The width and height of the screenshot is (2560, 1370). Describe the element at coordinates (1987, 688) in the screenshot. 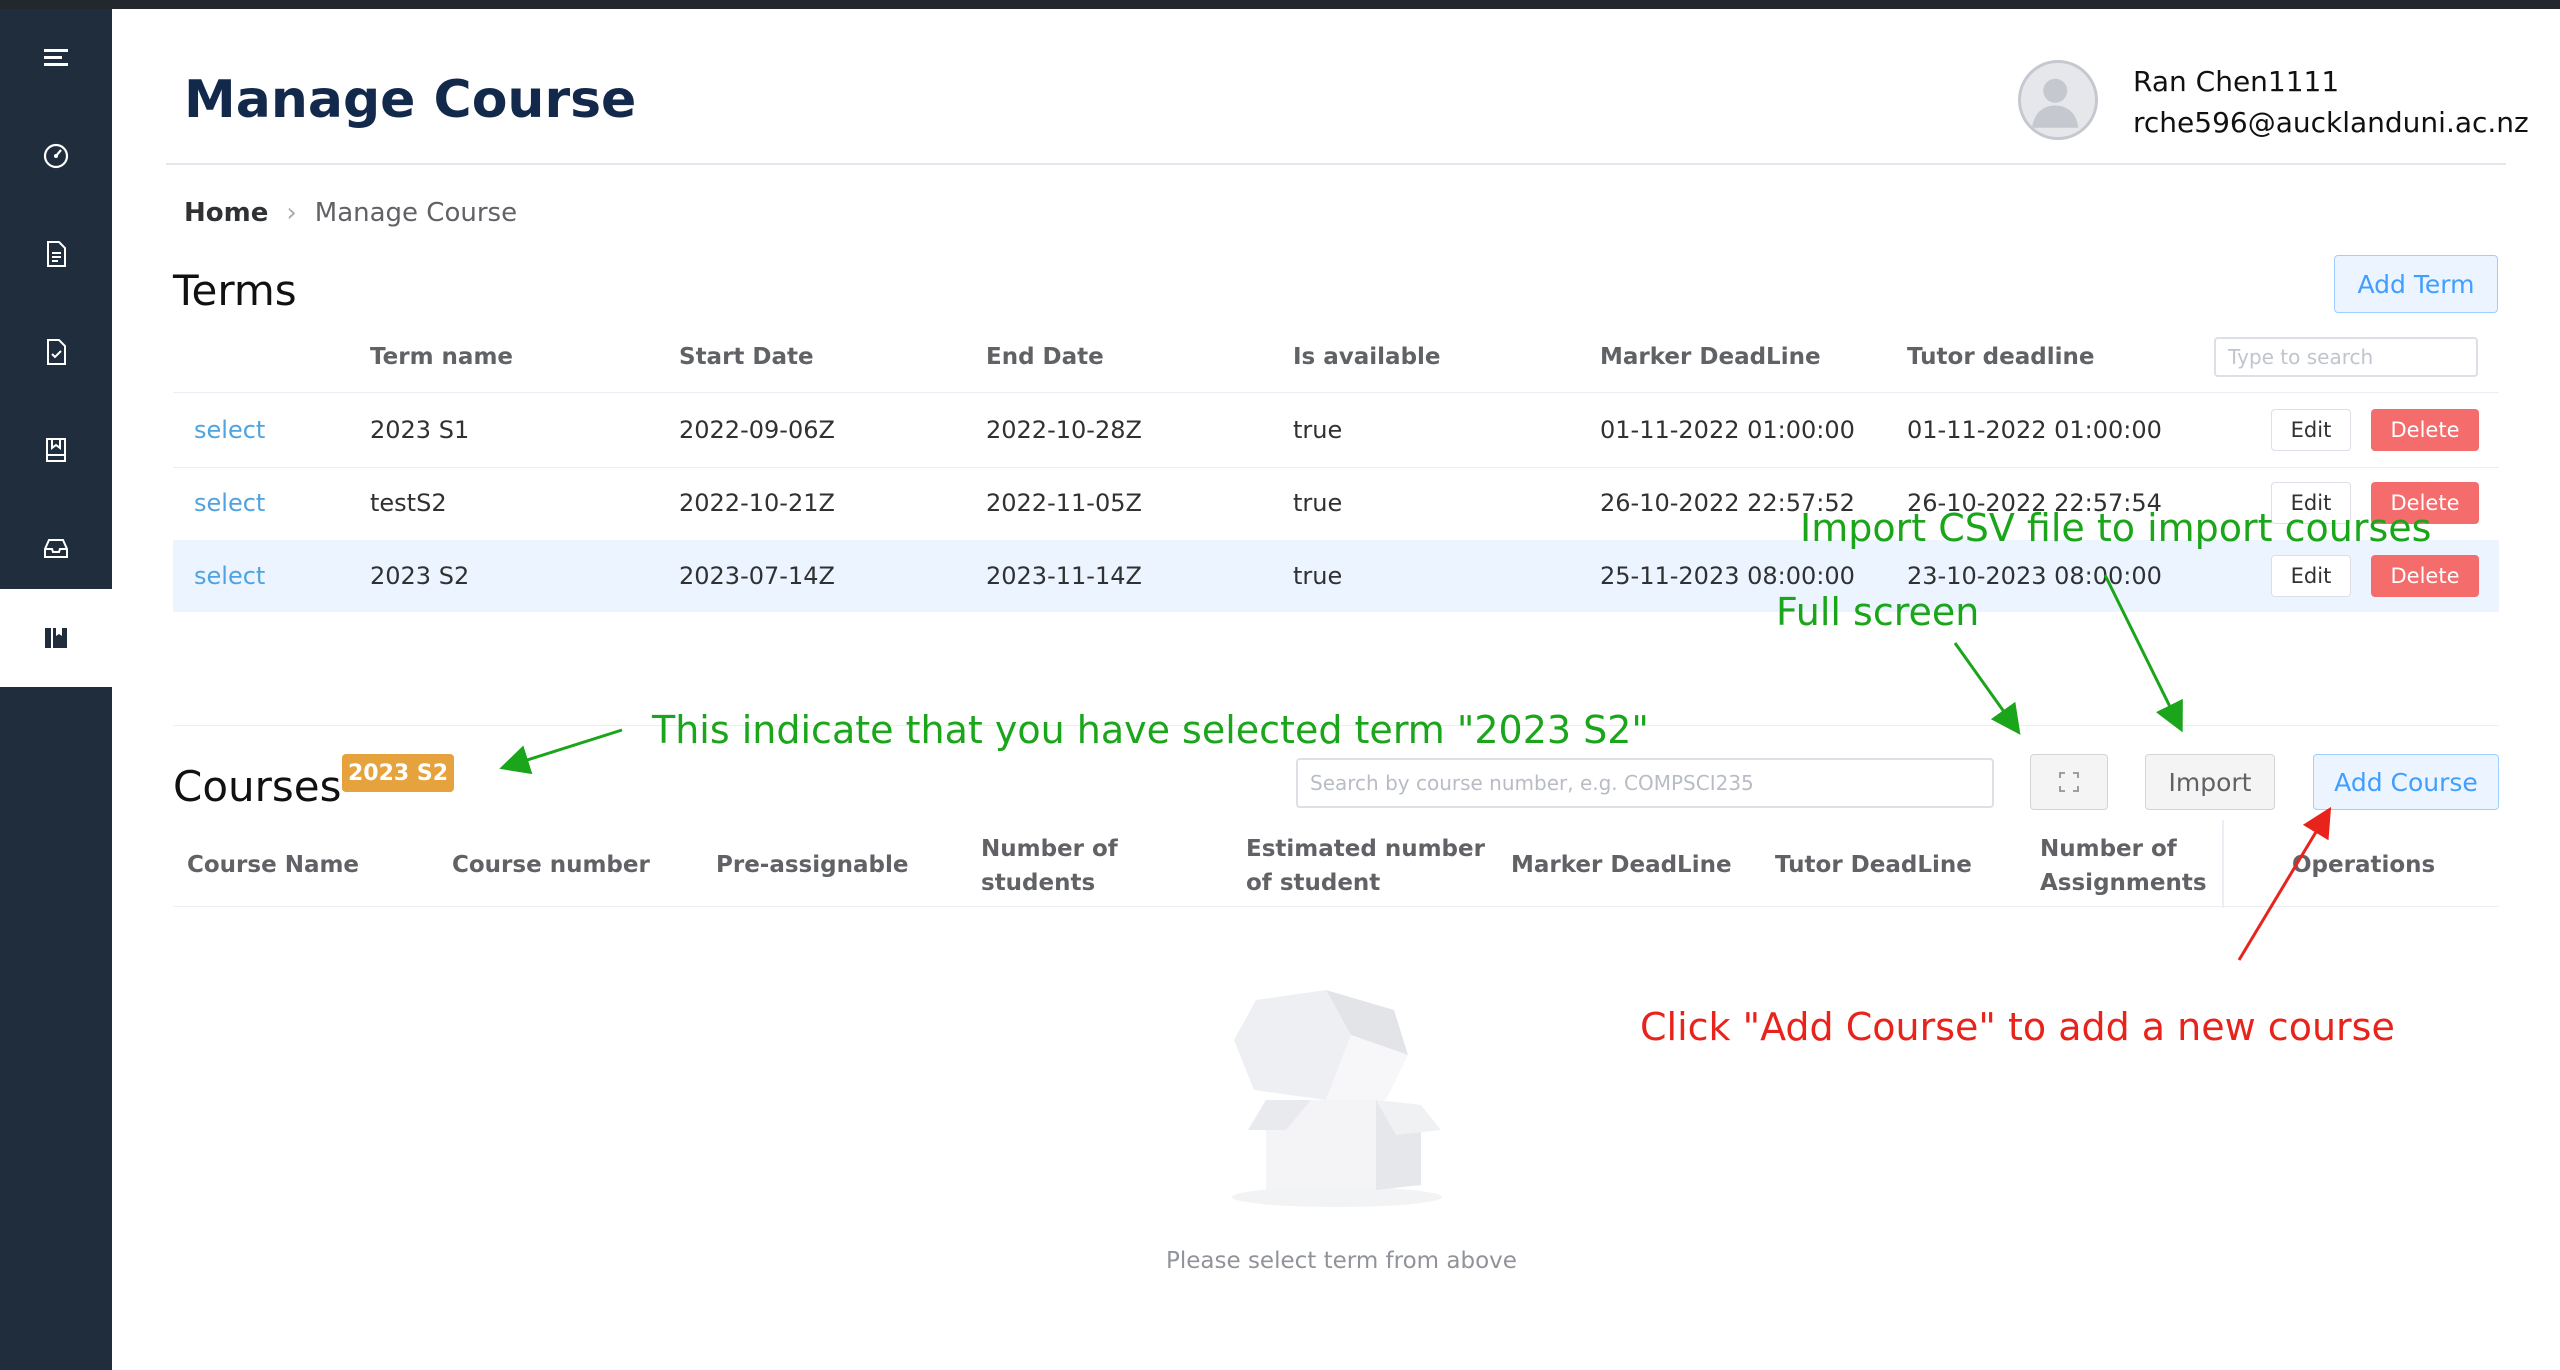

I see `arrow-to-fullscreen` at that location.